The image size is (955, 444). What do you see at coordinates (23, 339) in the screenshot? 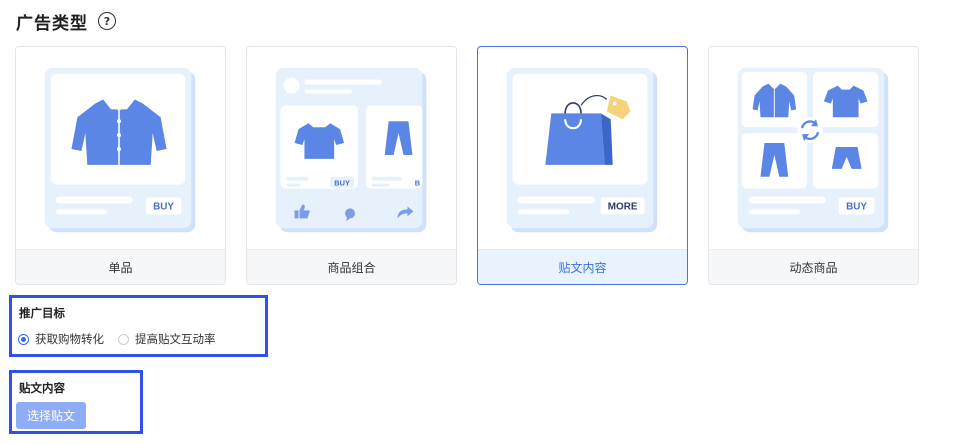
I see `radio-checked-icon` at bounding box center [23, 339].